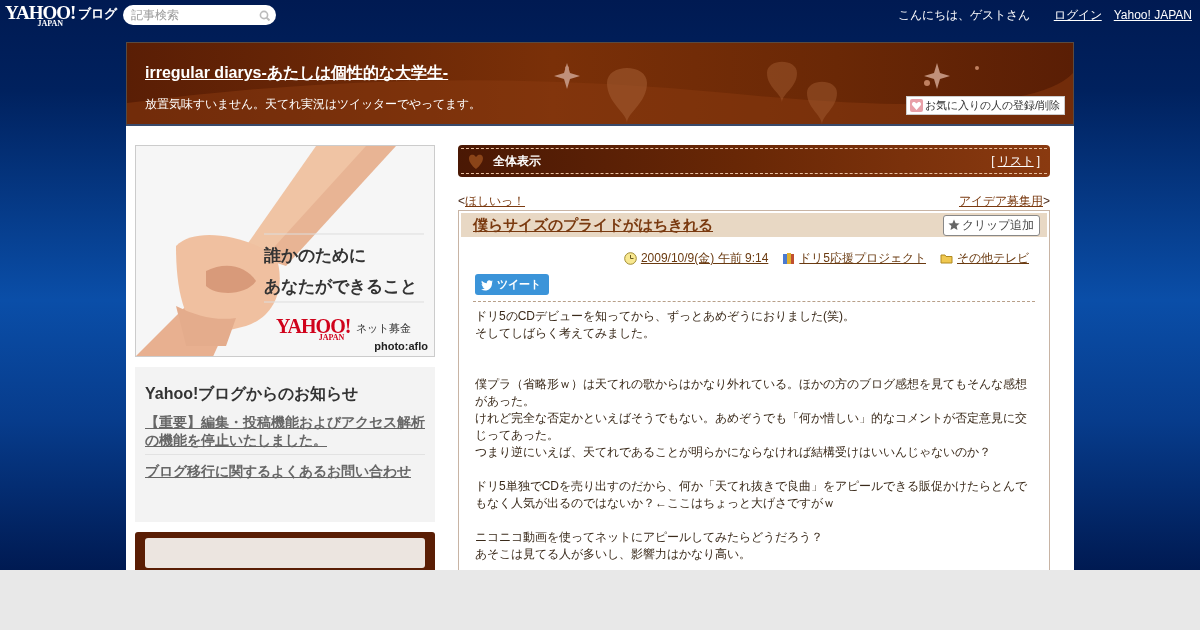 This screenshot has width=1200, height=630. Describe the element at coordinates (1046, 201) in the screenshot. I see `next-mark: >` at that location.